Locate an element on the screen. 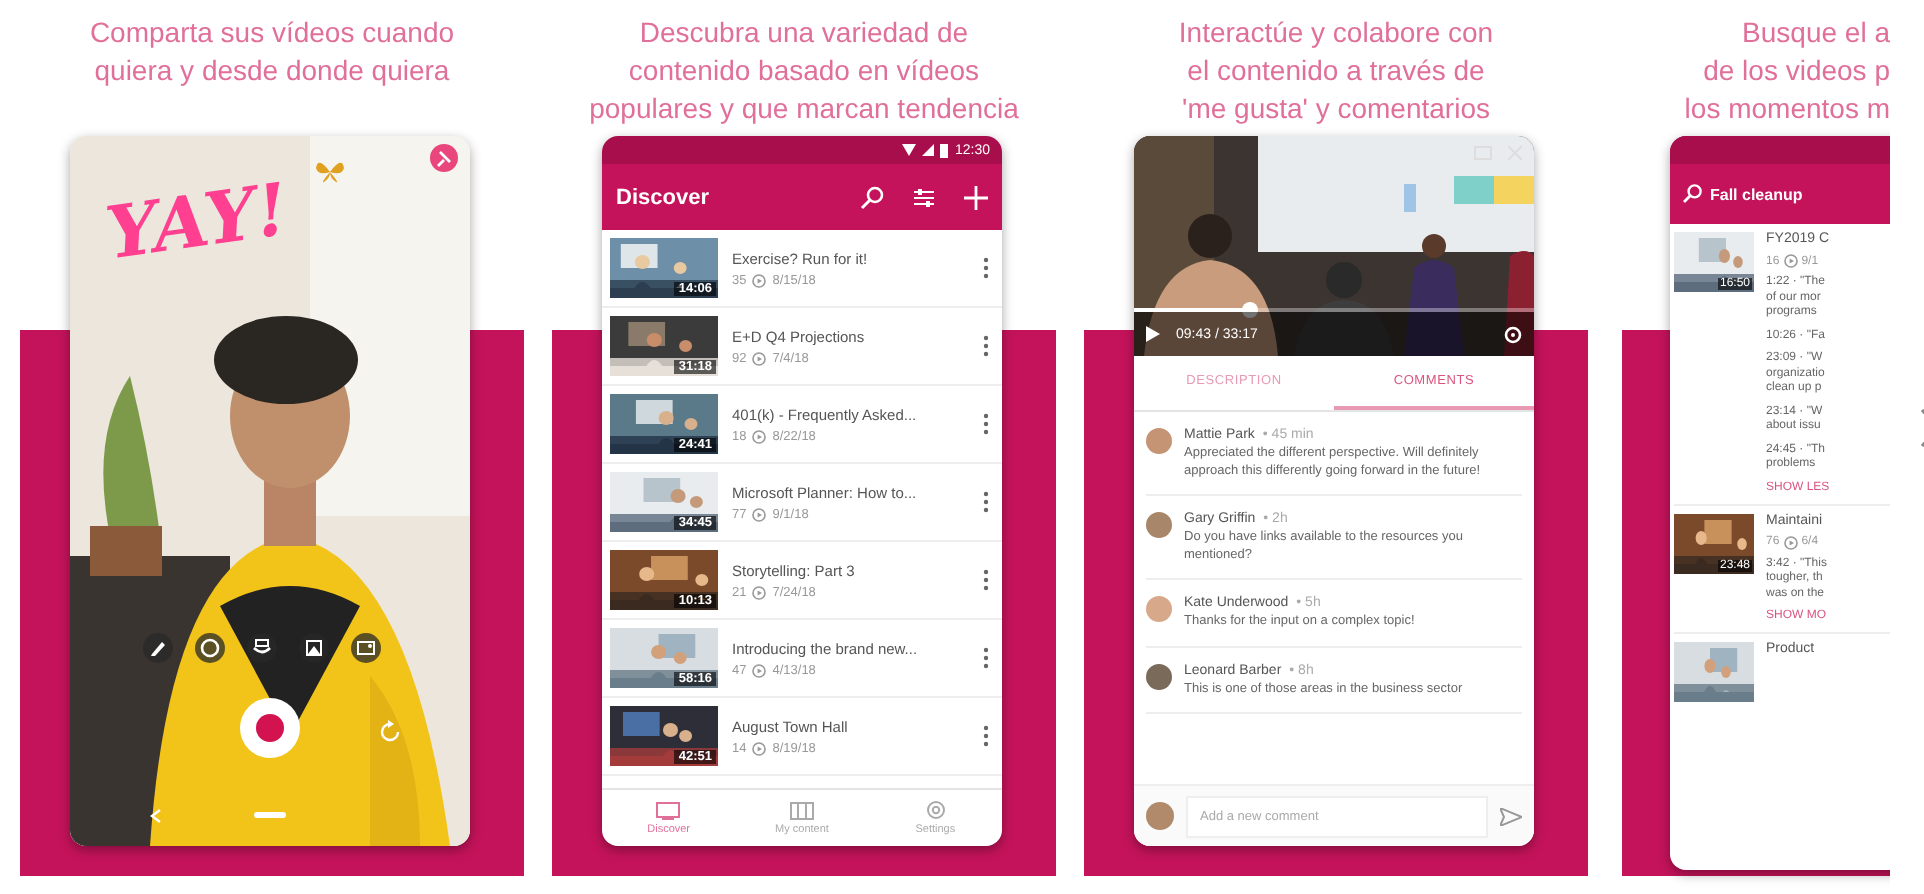 This screenshot has width=1924, height=894. add-icon is located at coordinates (976, 197).